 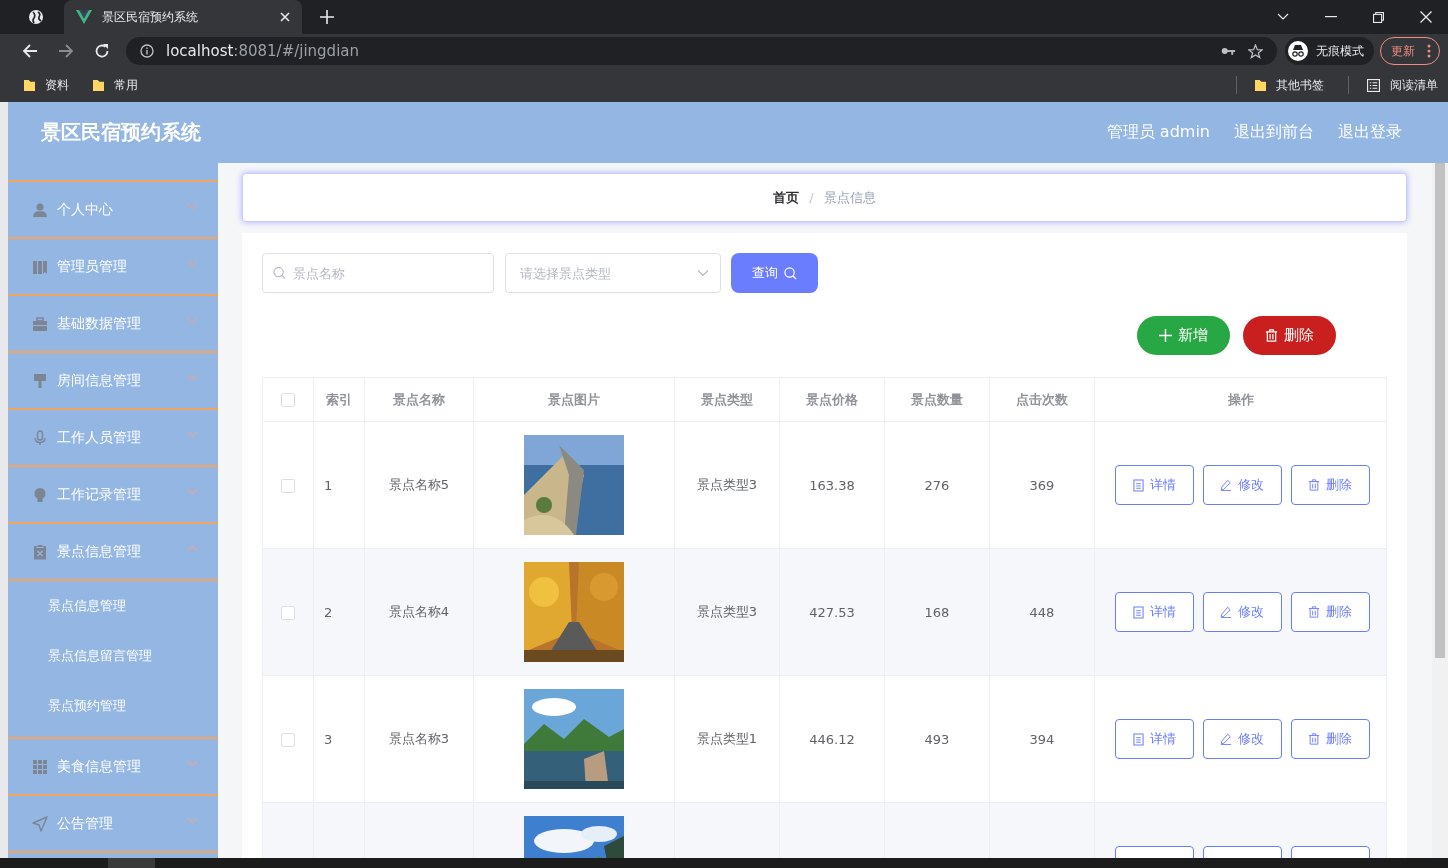 What do you see at coordinates (1165, 335) in the screenshot?
I see `plus-icon` at bounding box center [1165, 335].